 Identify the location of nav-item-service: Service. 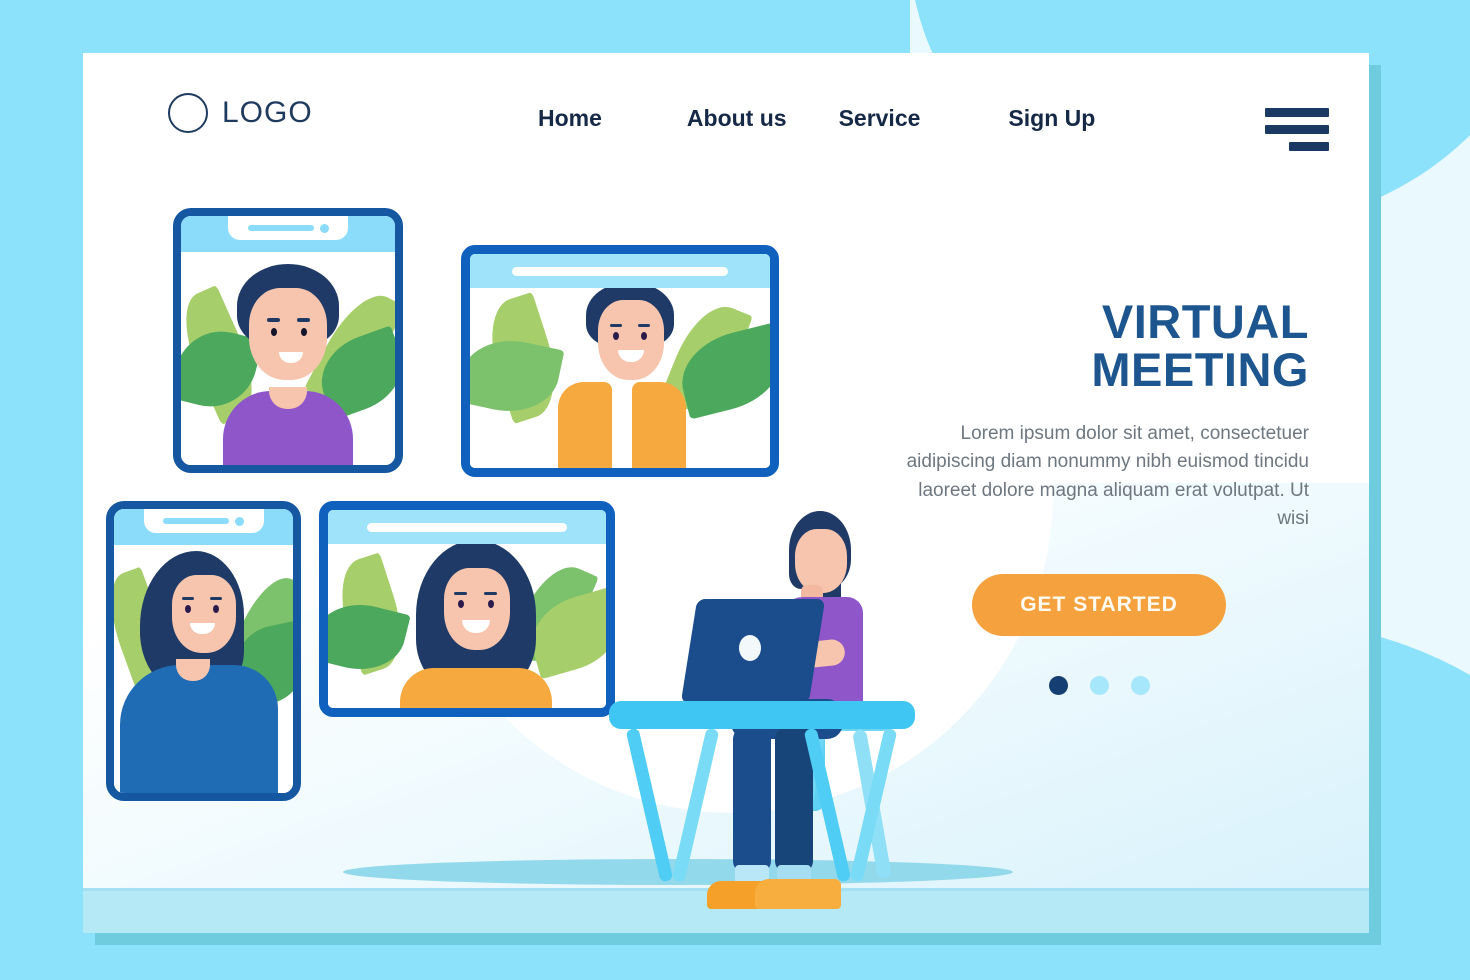
(880, 118).